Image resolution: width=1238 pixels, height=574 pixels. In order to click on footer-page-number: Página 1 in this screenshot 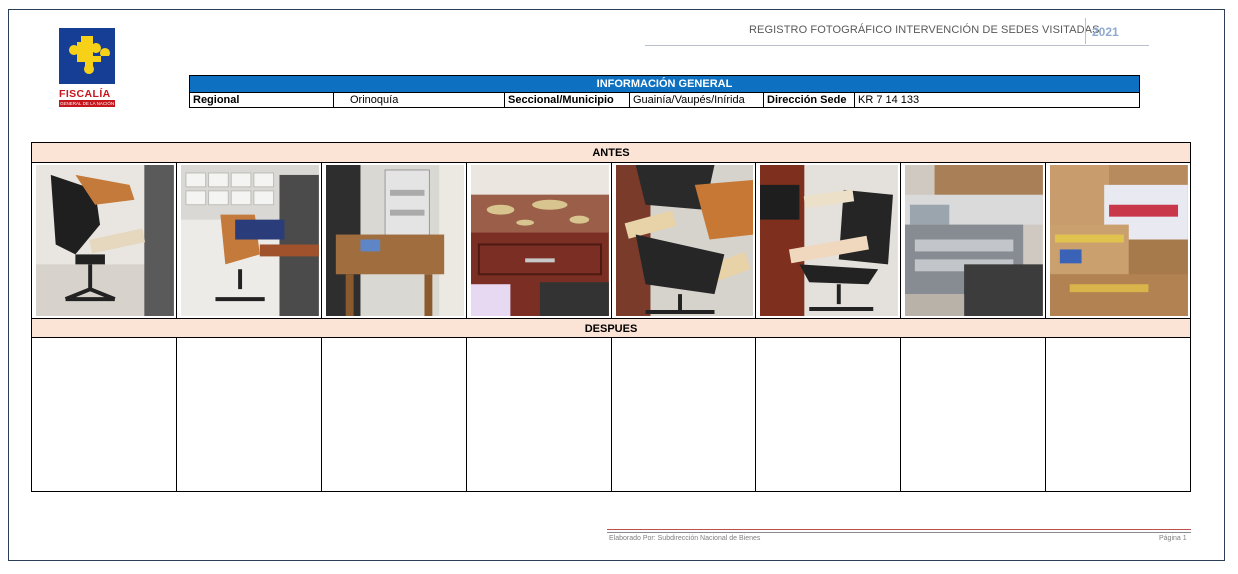, I will do `click(1173, 538)`.